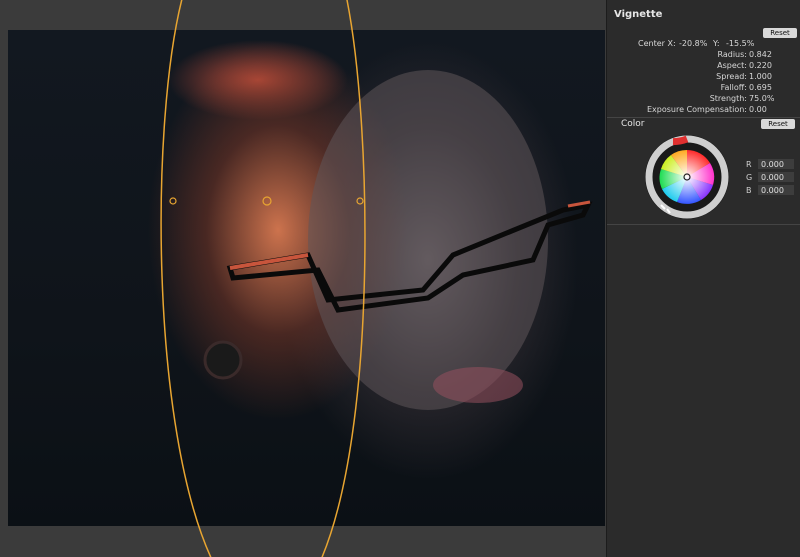 This screenshot has height=557, width=800. I want to click on b-label: B, so click(749, 190).